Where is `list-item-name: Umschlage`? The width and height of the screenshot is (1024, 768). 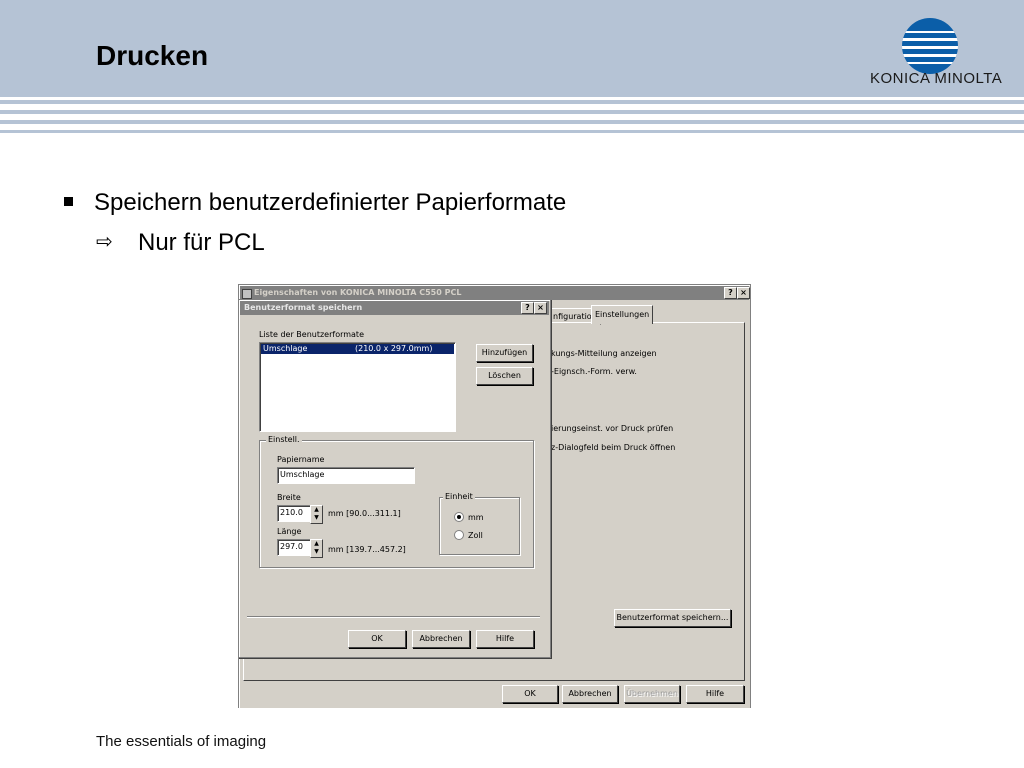 list-item-name: Umschlage is located at coordinates (285, 348).